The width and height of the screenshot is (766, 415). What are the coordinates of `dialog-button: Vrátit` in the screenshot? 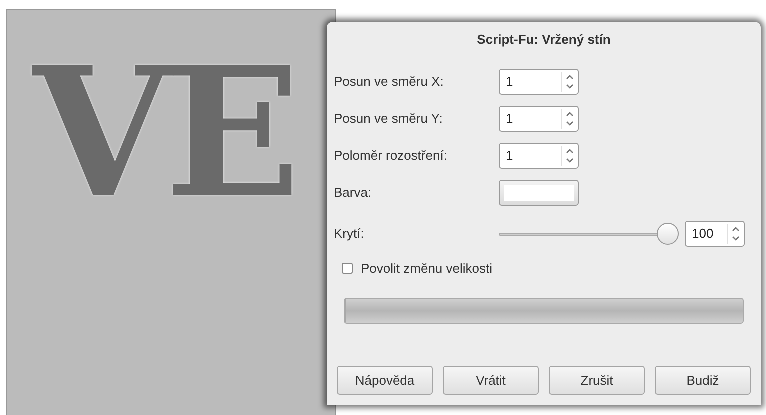 It's located at (491, 380).